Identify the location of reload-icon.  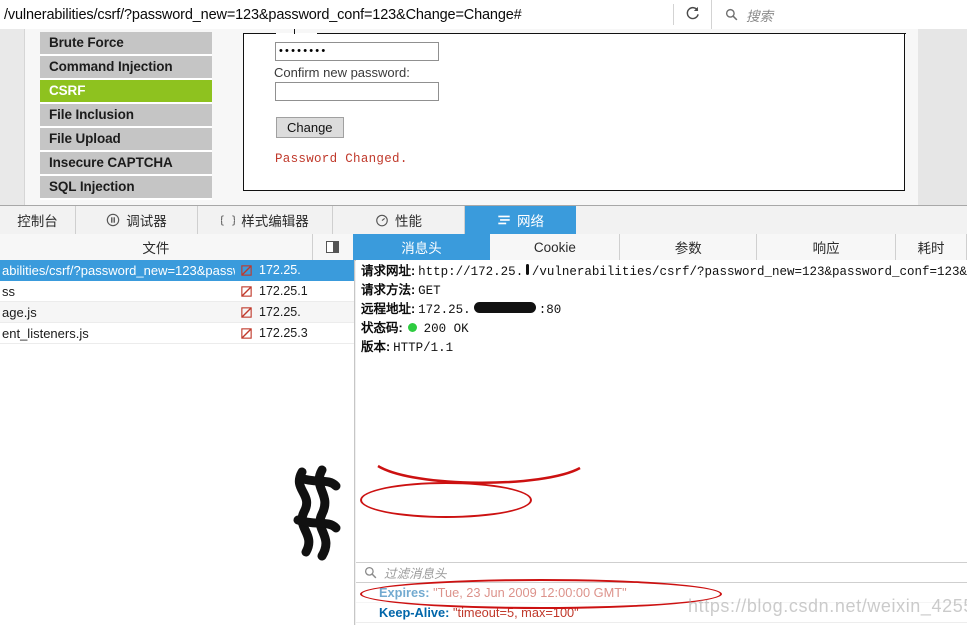
(692, 14).